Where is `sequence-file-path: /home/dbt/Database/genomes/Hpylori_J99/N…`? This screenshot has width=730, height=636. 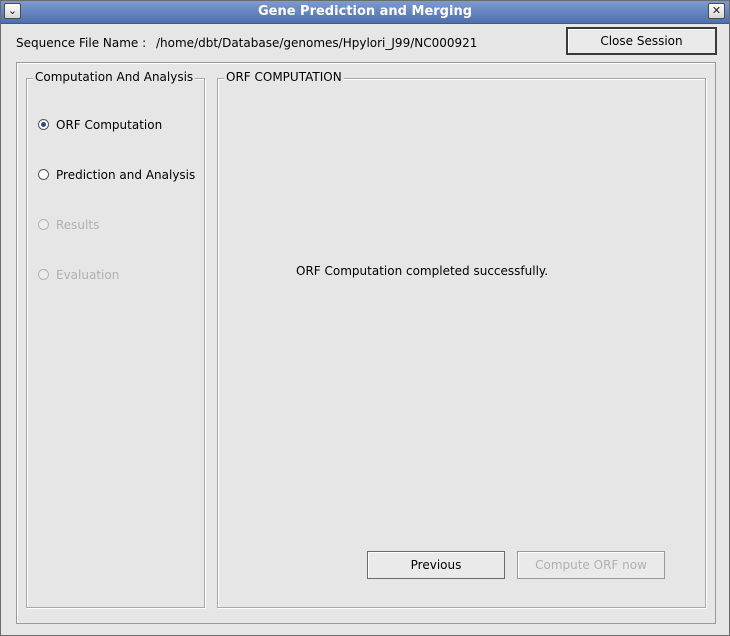
sequence-file-path: /home/dbt/Database/genomes/Hpylori_J99/N… is located at coordinates (317, 43).